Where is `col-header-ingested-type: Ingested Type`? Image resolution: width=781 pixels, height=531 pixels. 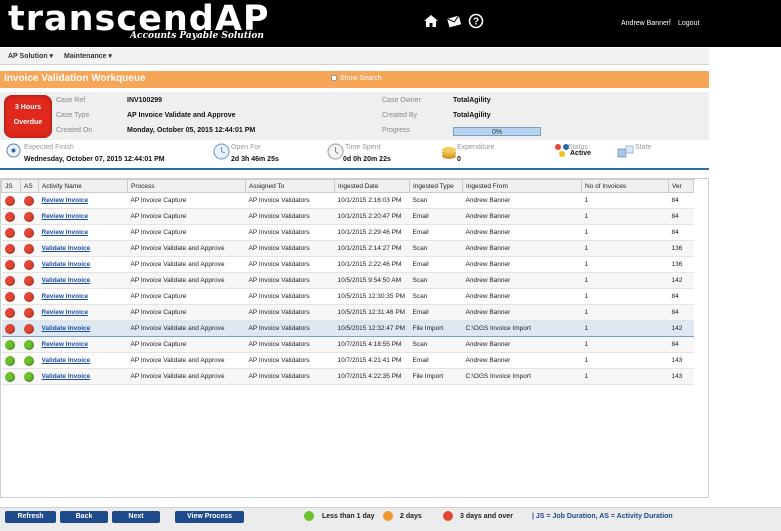
col-header-ingested-type: Ingested Type is located at coordinates (436, 186).